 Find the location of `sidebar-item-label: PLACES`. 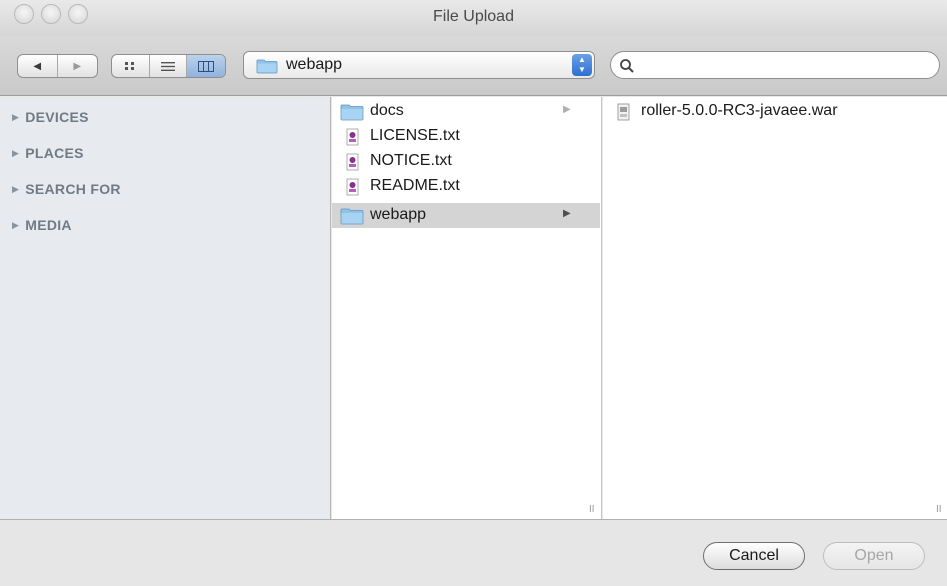

sidebar-item-label: PLACES is located at coordinates (54, 153).